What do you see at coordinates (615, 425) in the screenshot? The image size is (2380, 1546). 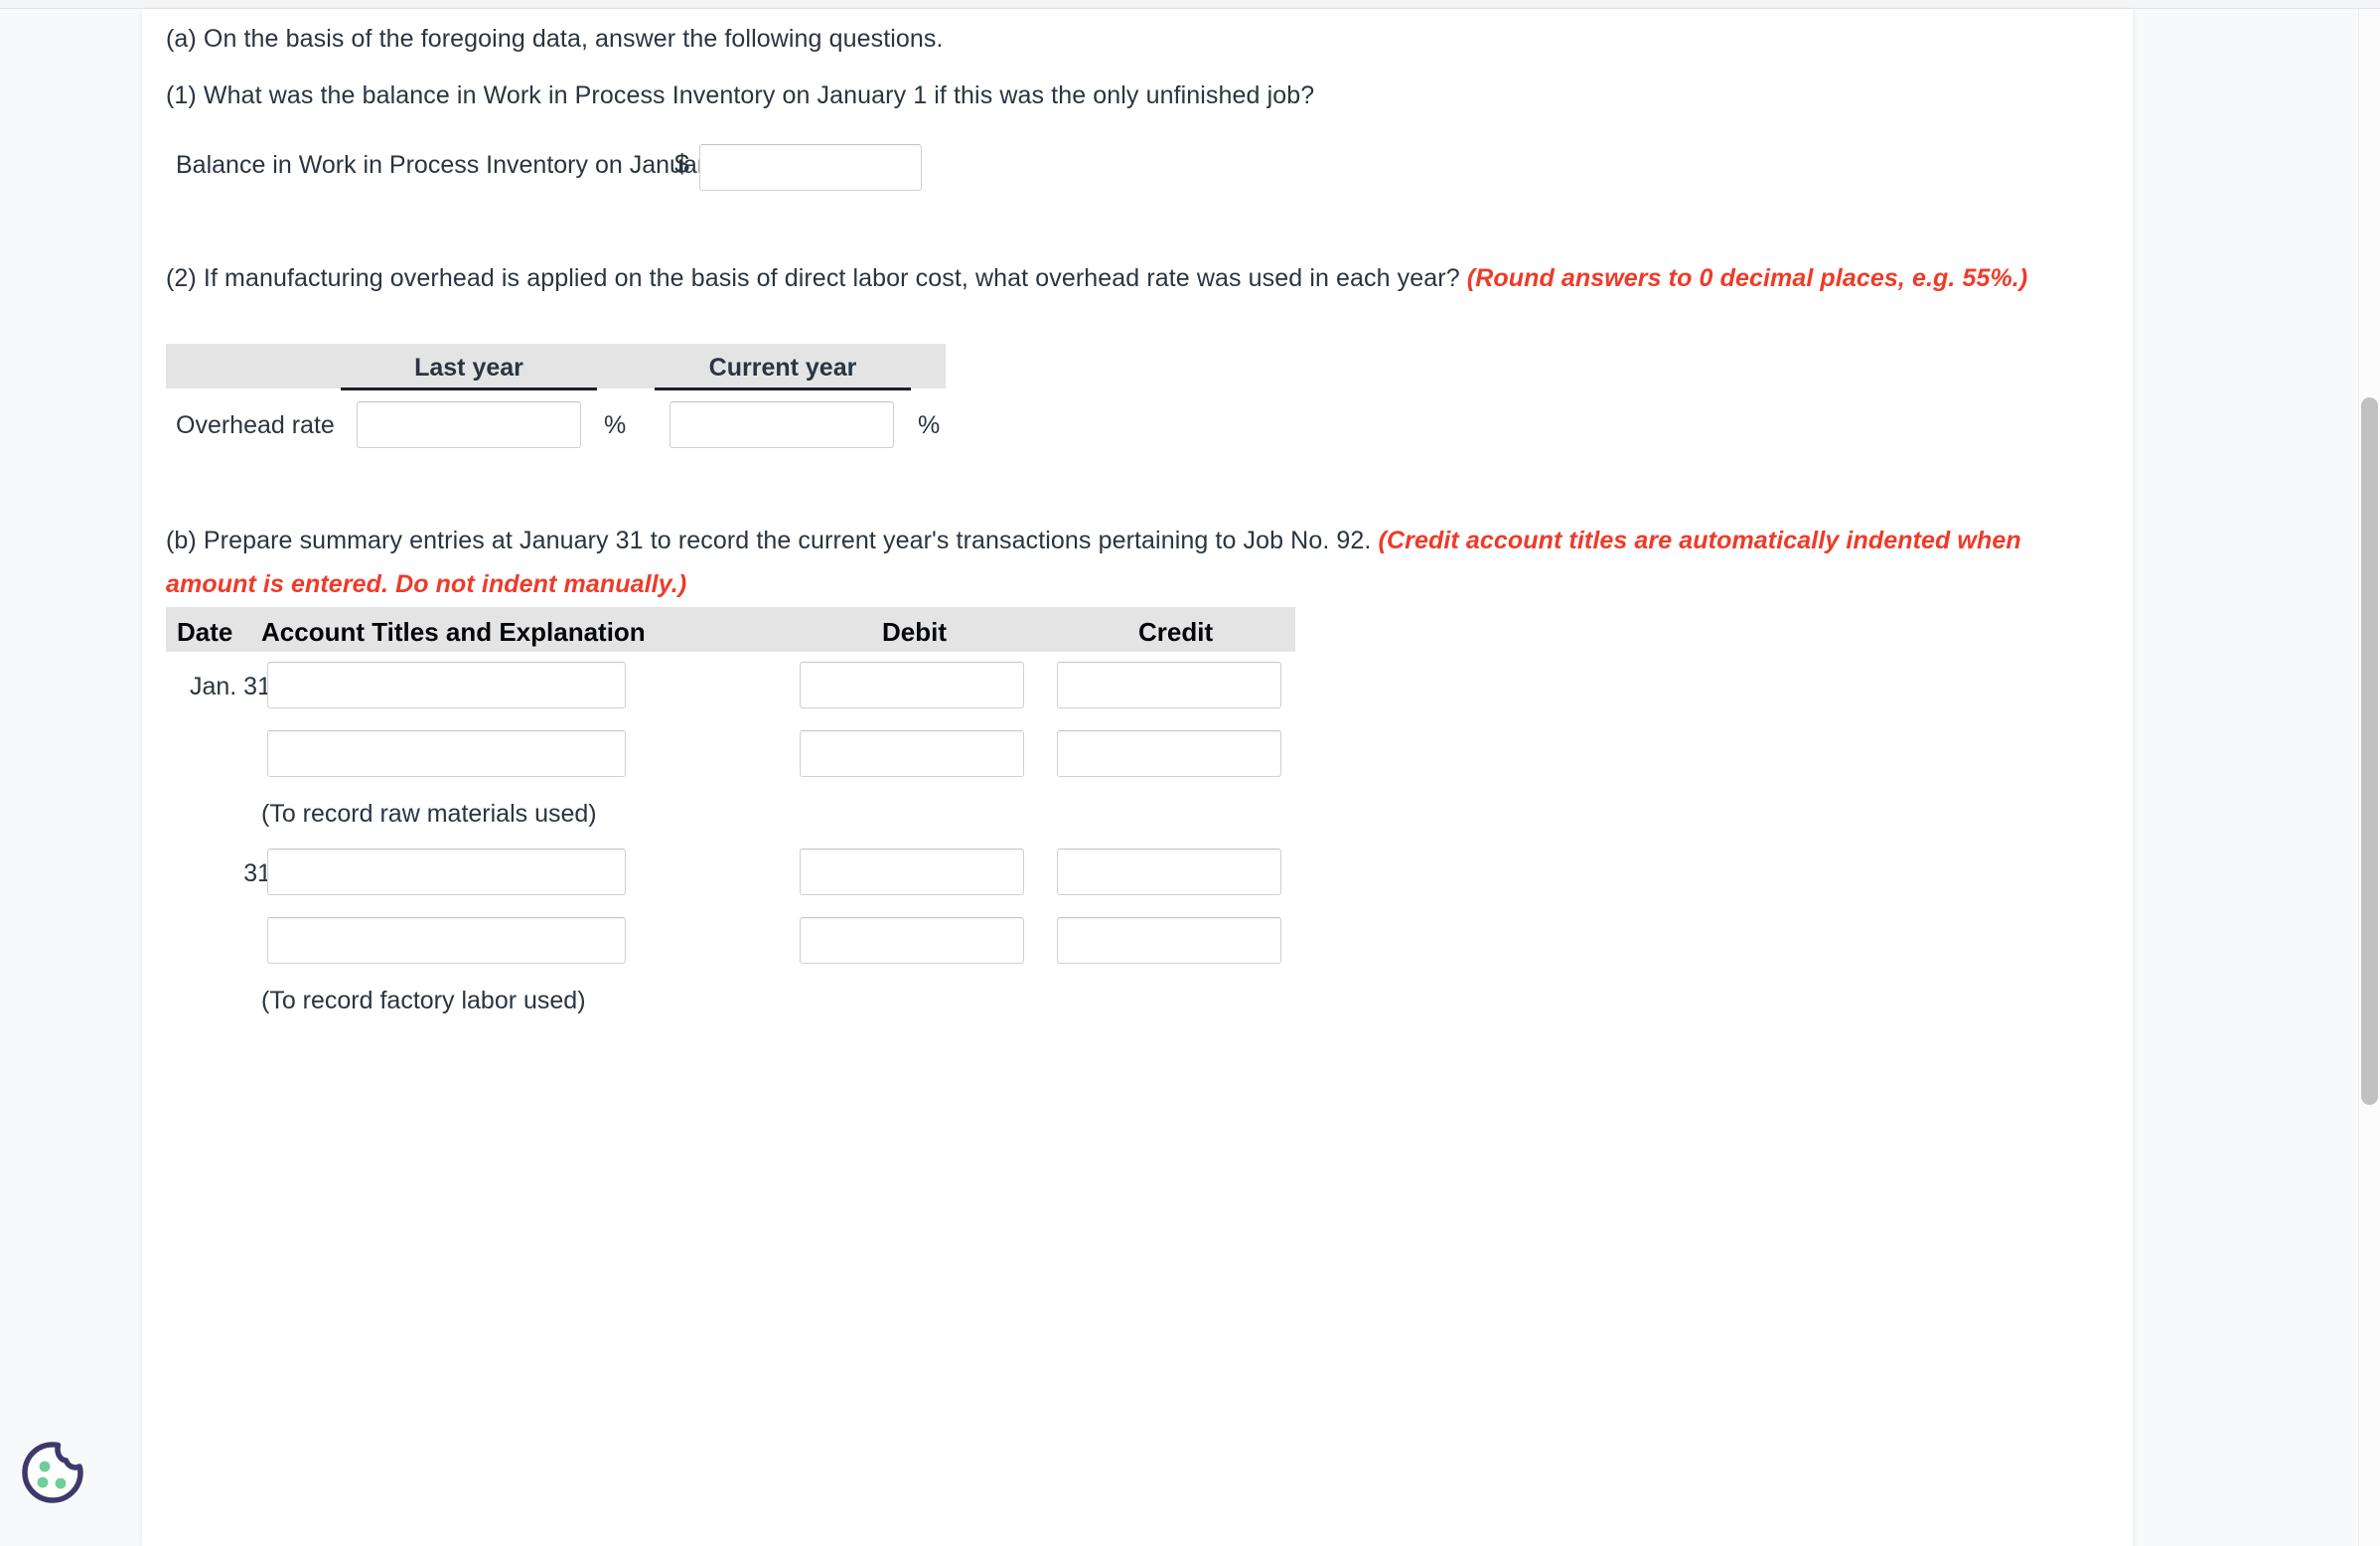 I see `percent-symbol-last-year: %` at bounding box center [615, 425].